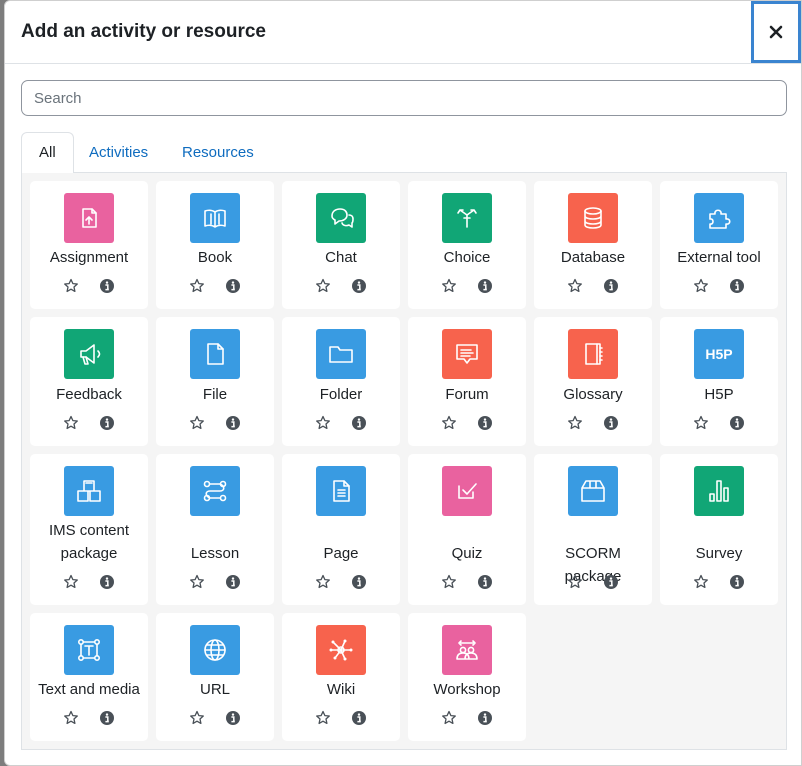 The height and width of the screenshot is (766, 802). I want to click on activity-card: URL, so click(215, 677).